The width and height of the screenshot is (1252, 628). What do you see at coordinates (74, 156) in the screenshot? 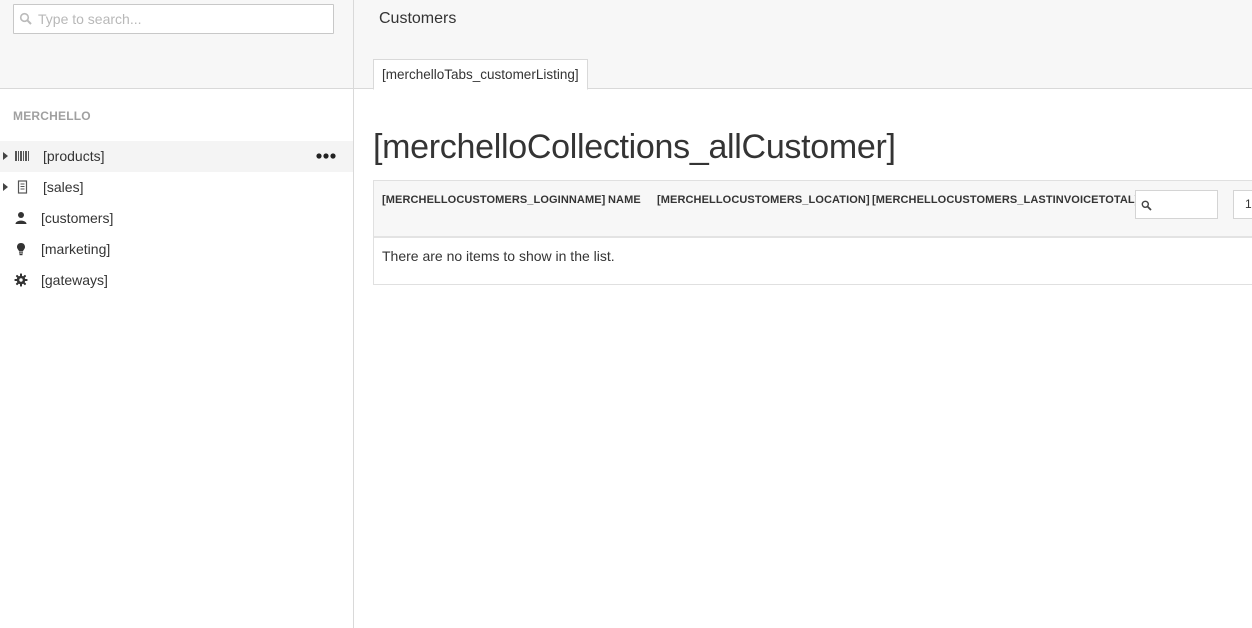
I see `tree-item-label: [products]` at bounding box center [74, 156].